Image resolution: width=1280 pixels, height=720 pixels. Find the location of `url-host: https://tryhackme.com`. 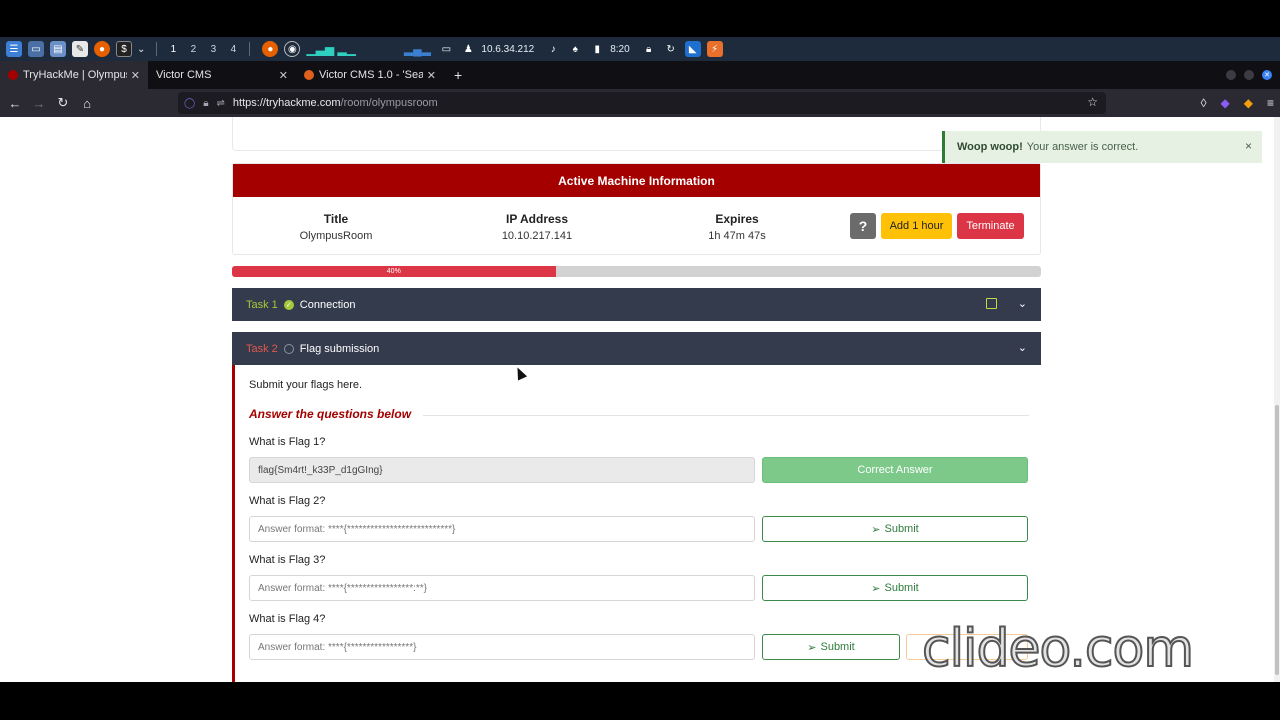

url-host: https://tryhackme.com is located at coordinates (286, 103).